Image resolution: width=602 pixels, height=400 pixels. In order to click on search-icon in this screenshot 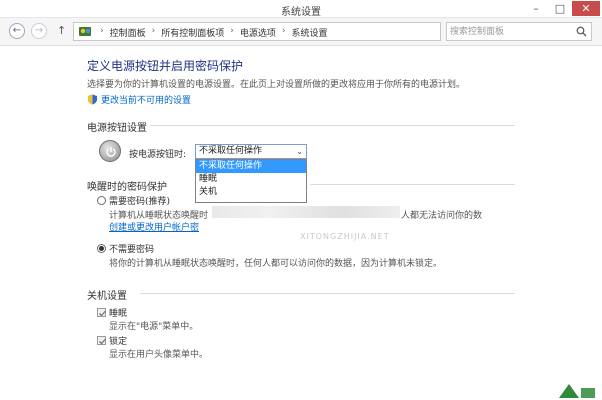, I will do `click(581, 31)`.